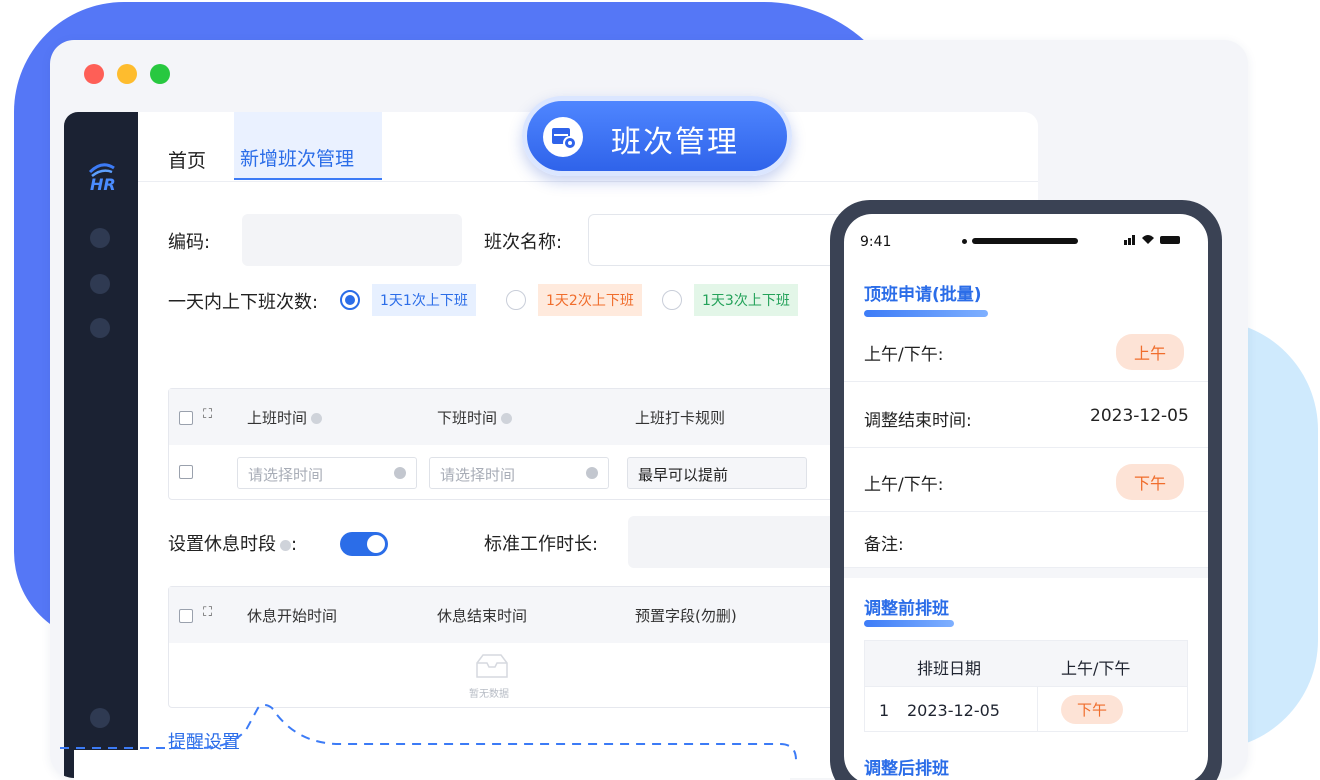 The height and width of the screenshot is (780, 1320). I want to click on option-1-label: 1天1次上下班, so click(424, 300).